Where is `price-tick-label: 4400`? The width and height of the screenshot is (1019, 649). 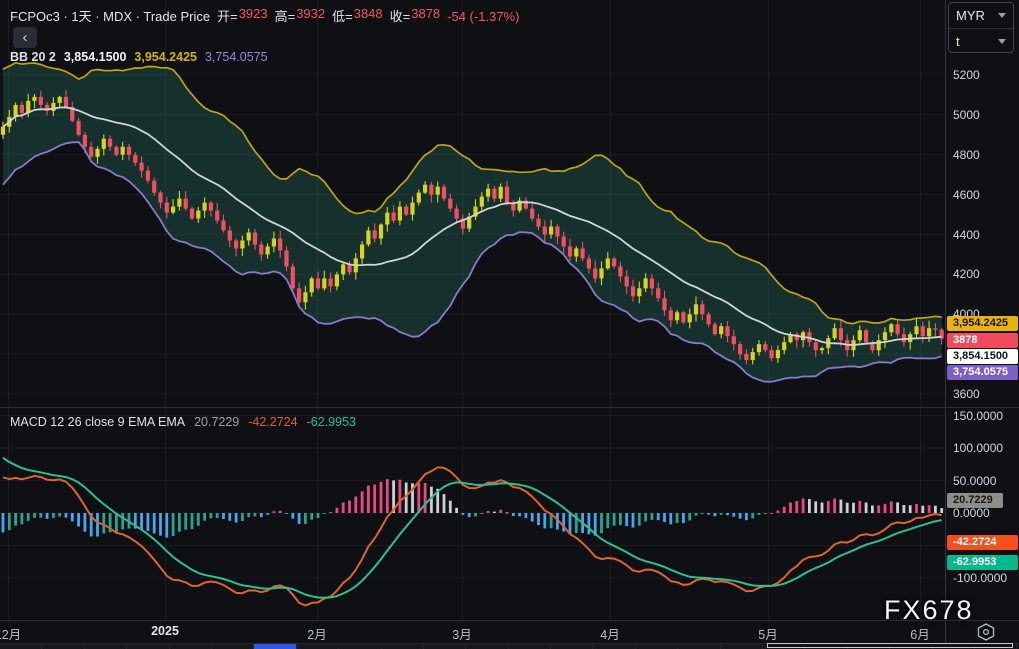 price-tick-label: 4400 is located at coordinates (966, 235).